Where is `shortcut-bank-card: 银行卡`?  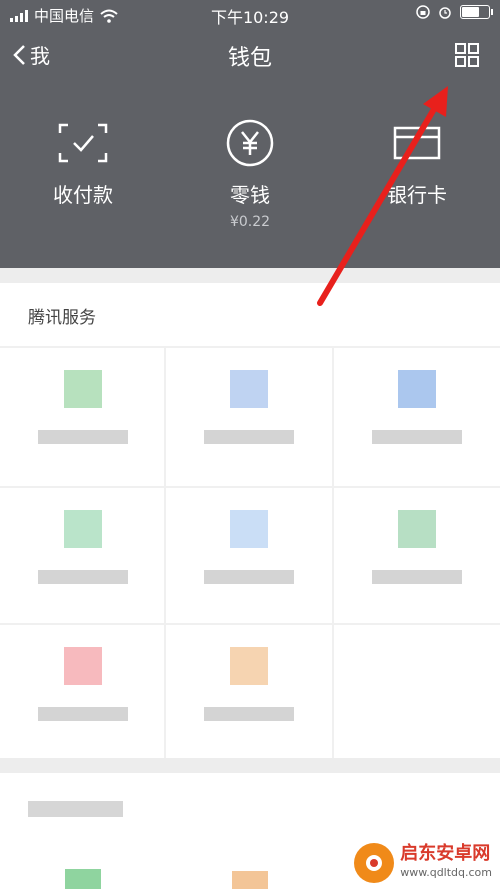 shortcut-bank-card: 银行卡 is located at coordinates (417, 165).